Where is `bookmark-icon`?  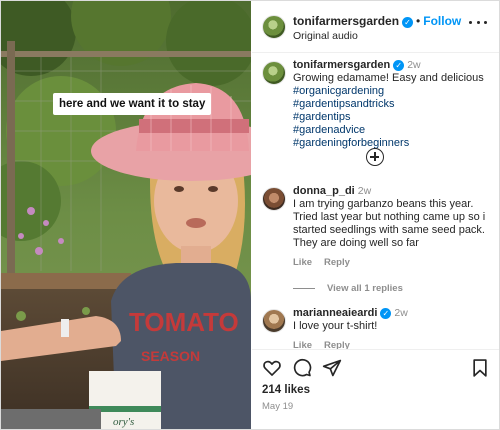
bookmark-icon is located at coordinates (480, 368).